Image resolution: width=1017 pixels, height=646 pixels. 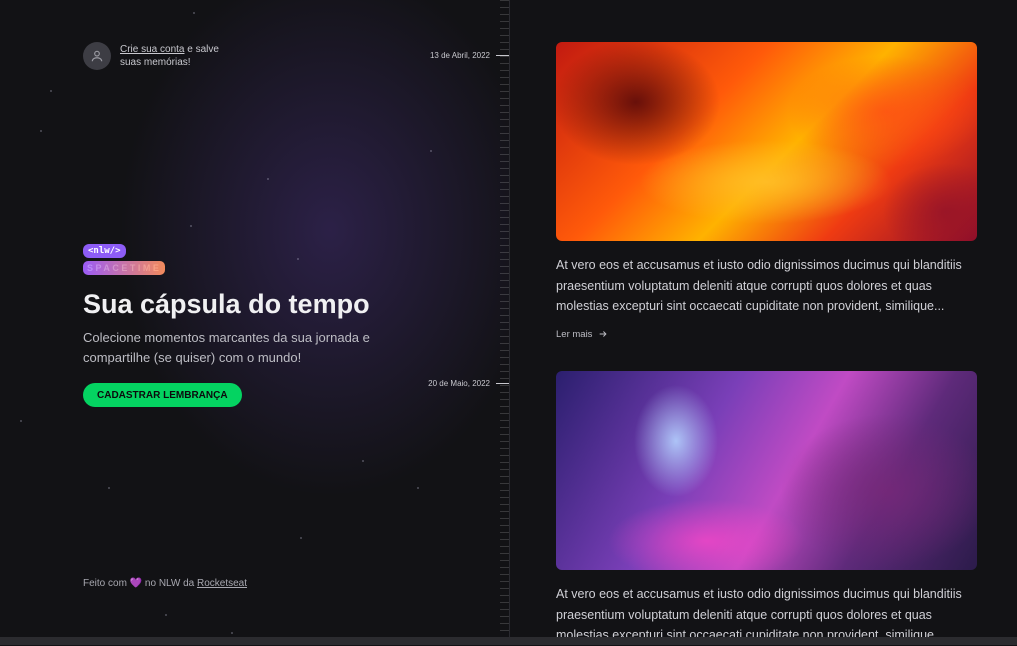 I want to click on user-icon, so click(x=97, y=56).